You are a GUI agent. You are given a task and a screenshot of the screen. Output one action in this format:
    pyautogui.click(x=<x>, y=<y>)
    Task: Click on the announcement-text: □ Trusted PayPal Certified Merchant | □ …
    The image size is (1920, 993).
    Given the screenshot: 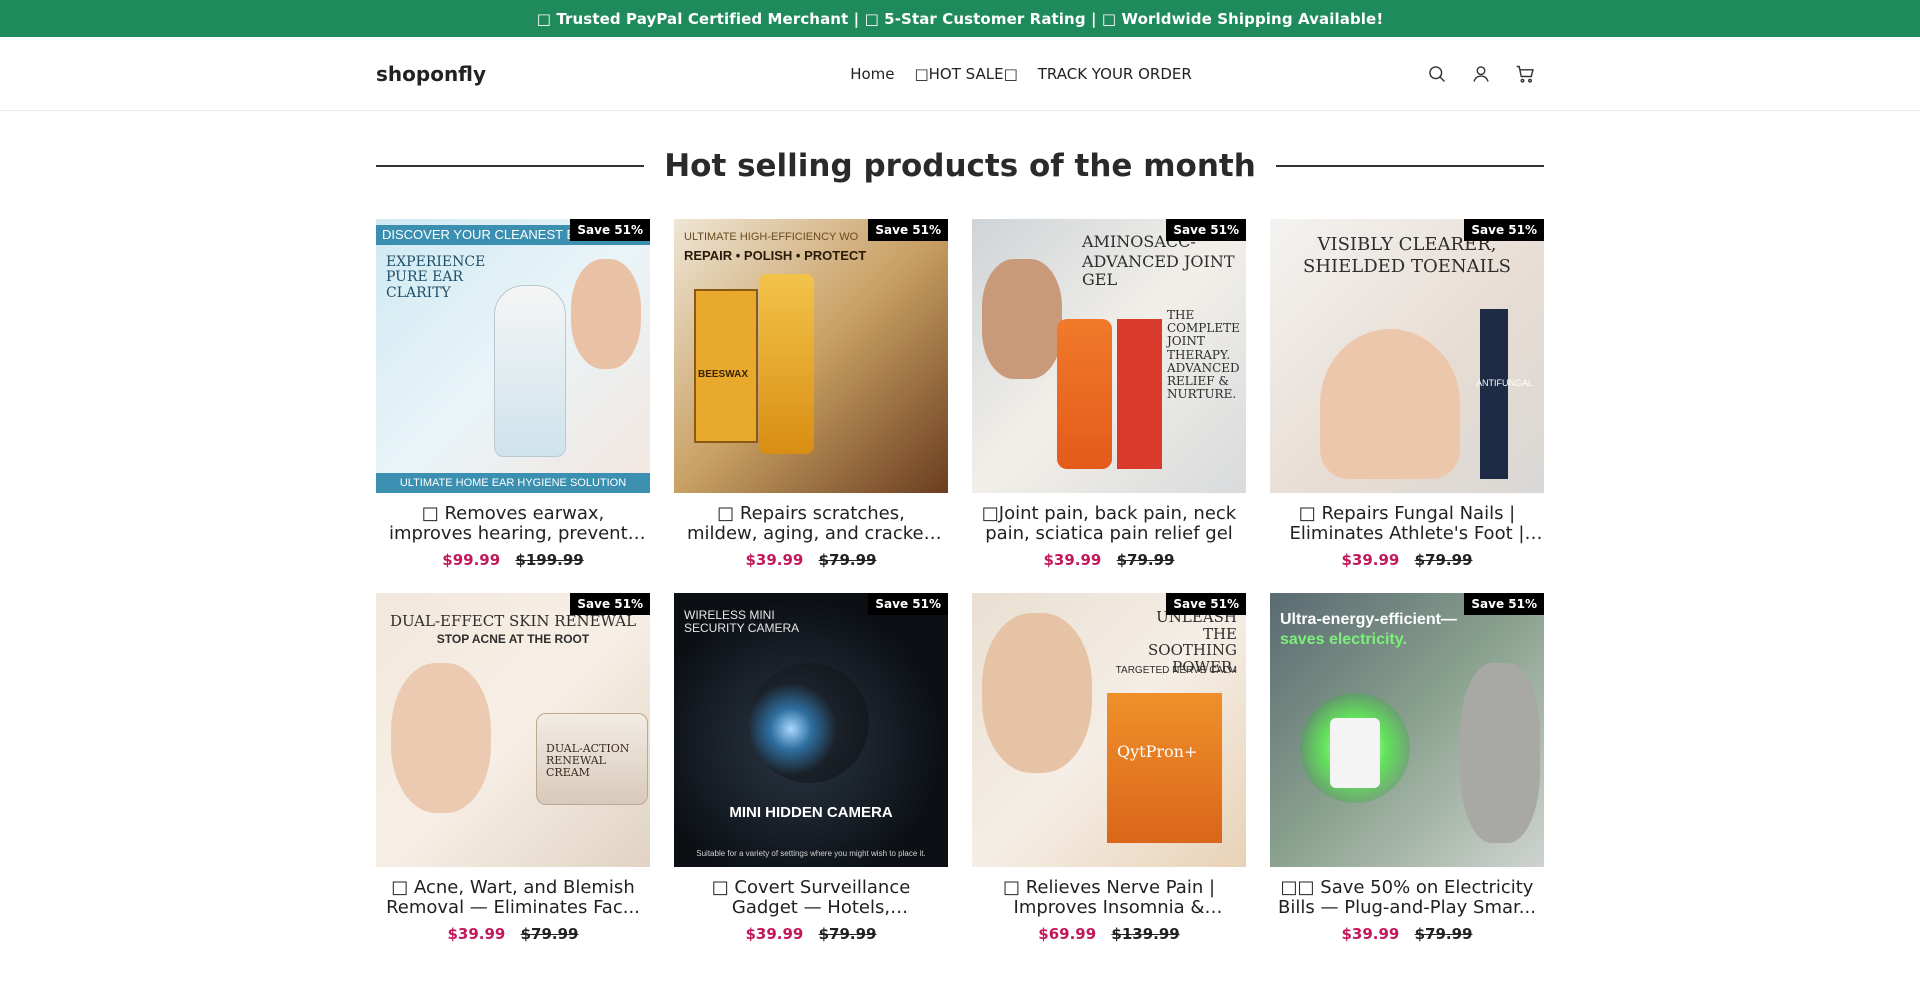 What is the action you would take?
    pyautogui.click(x=960, y=18)
    